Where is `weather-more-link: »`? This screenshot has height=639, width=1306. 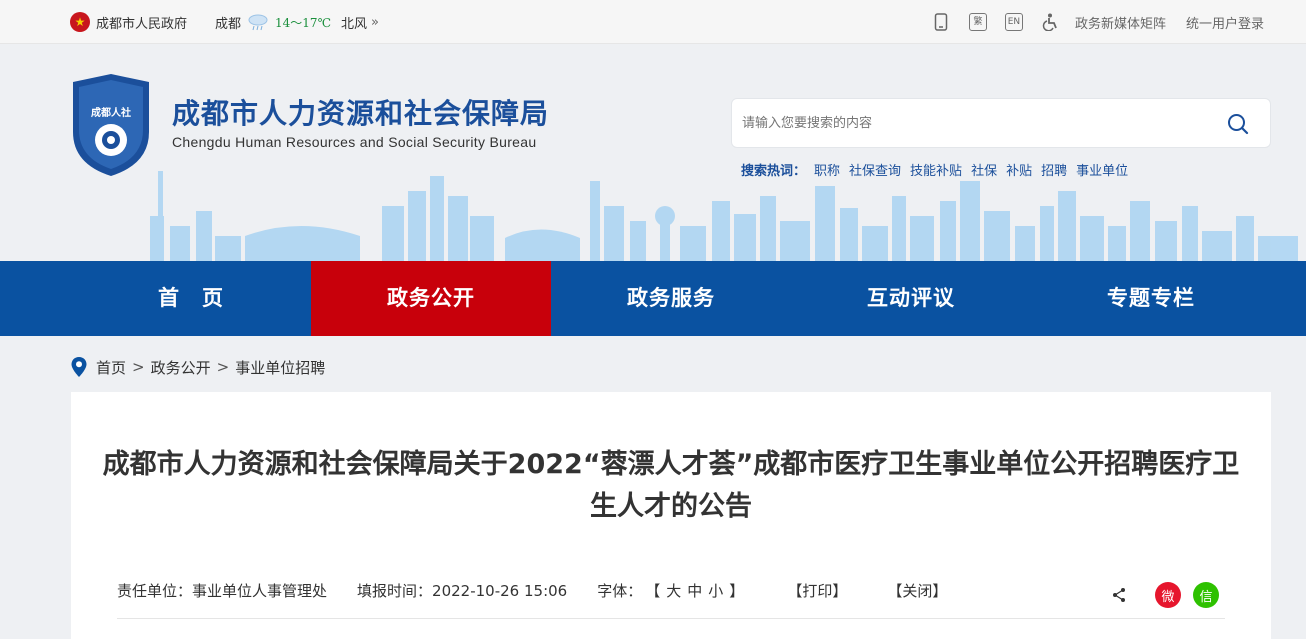 weather-more-link: » is located at coordinates (375, 22).